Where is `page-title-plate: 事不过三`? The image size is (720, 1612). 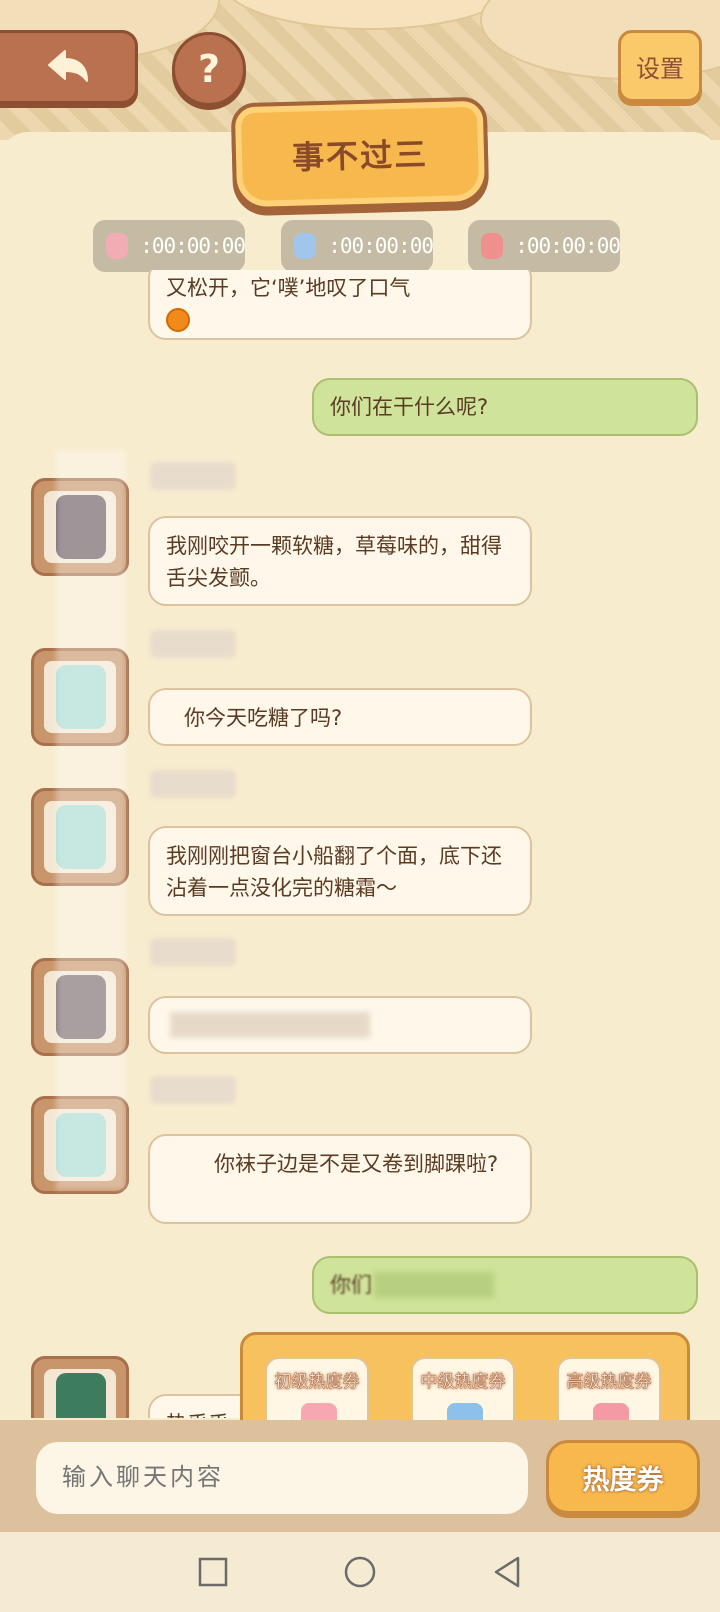 page-title-plate: 事不过三 is located at coordinates (360, 154).